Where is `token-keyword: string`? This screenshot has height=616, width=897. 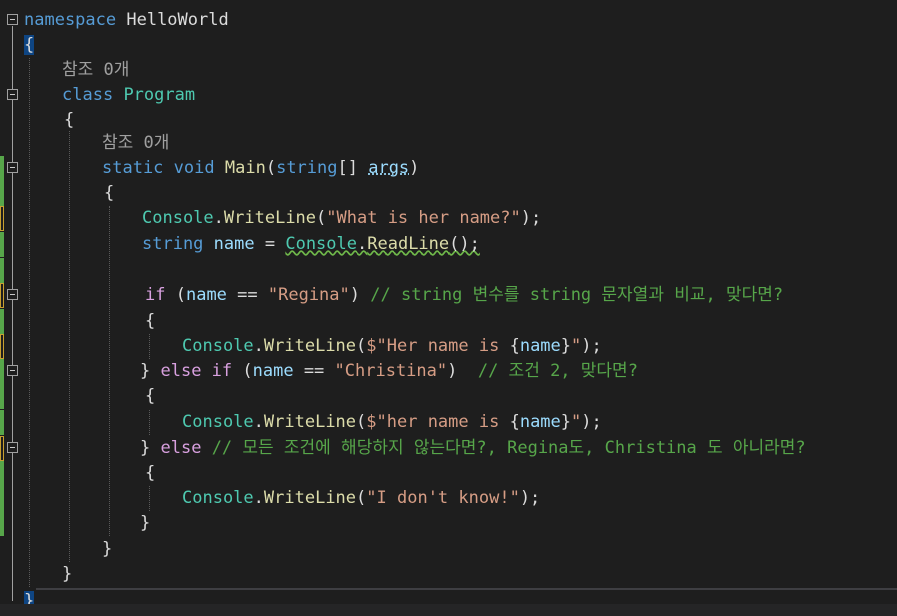
token-keyword: string is located at coordinates (173, 244).